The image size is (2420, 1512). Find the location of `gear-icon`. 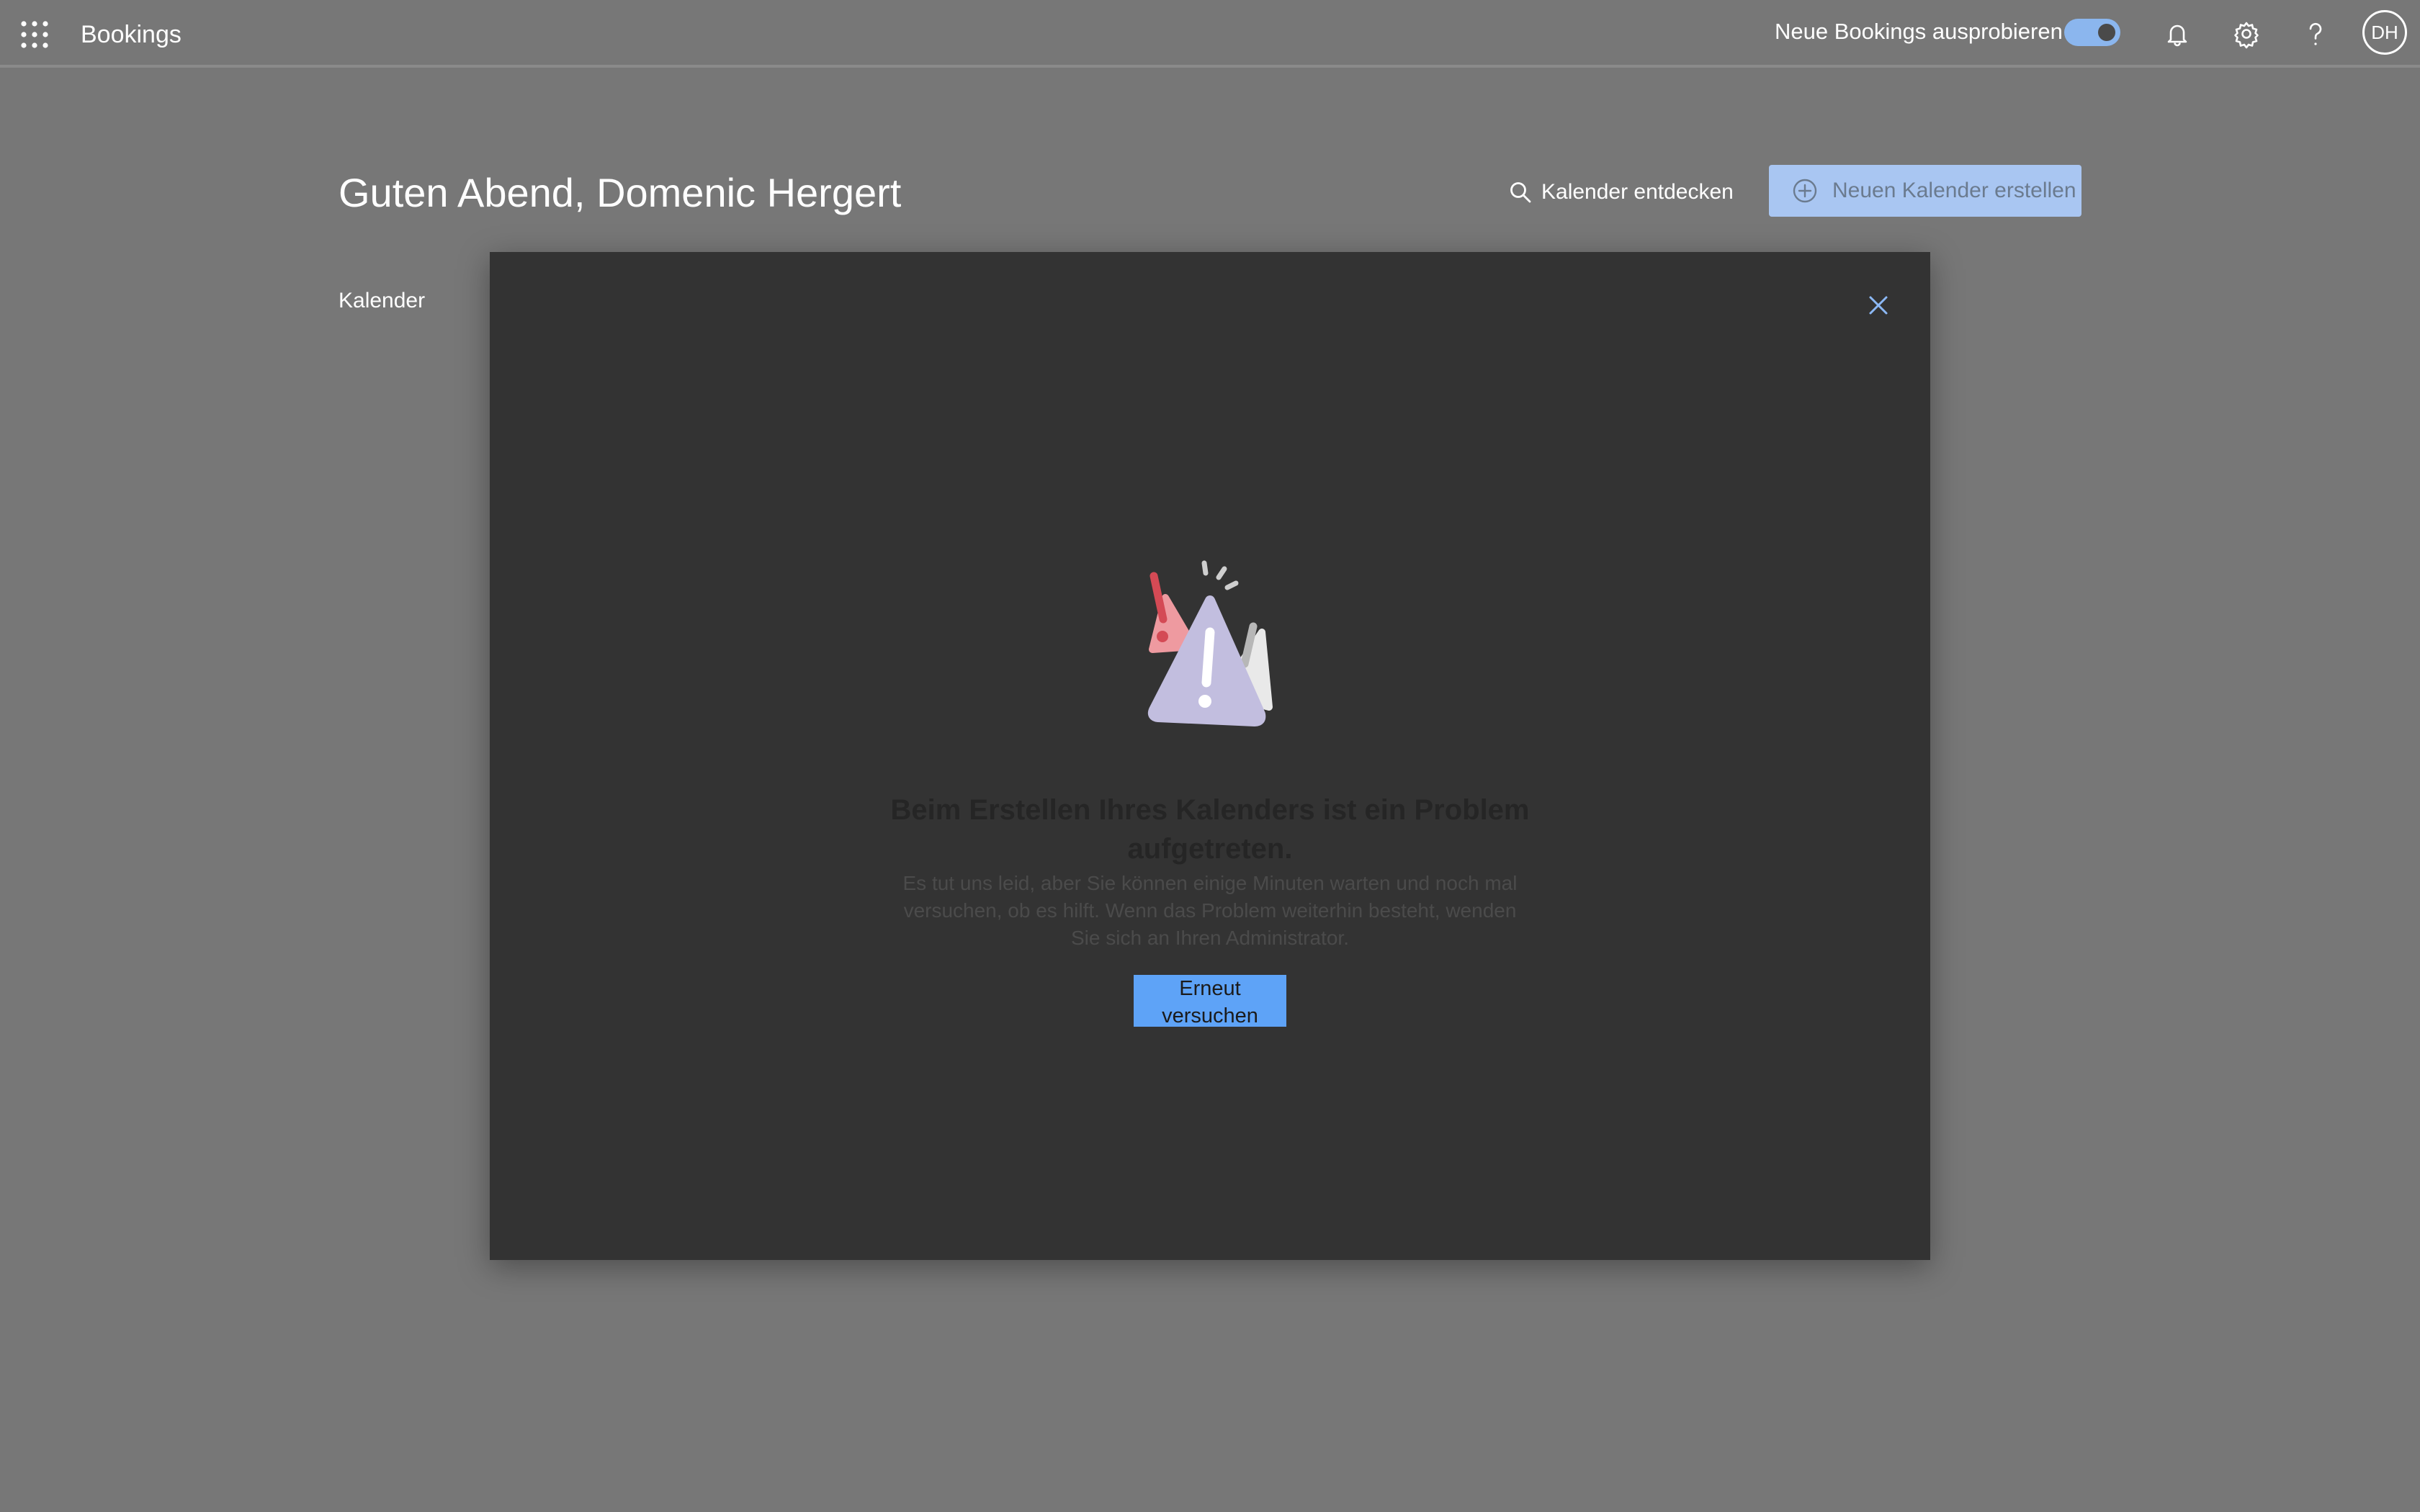

gear-icon is located at coordinates (2246, 34).